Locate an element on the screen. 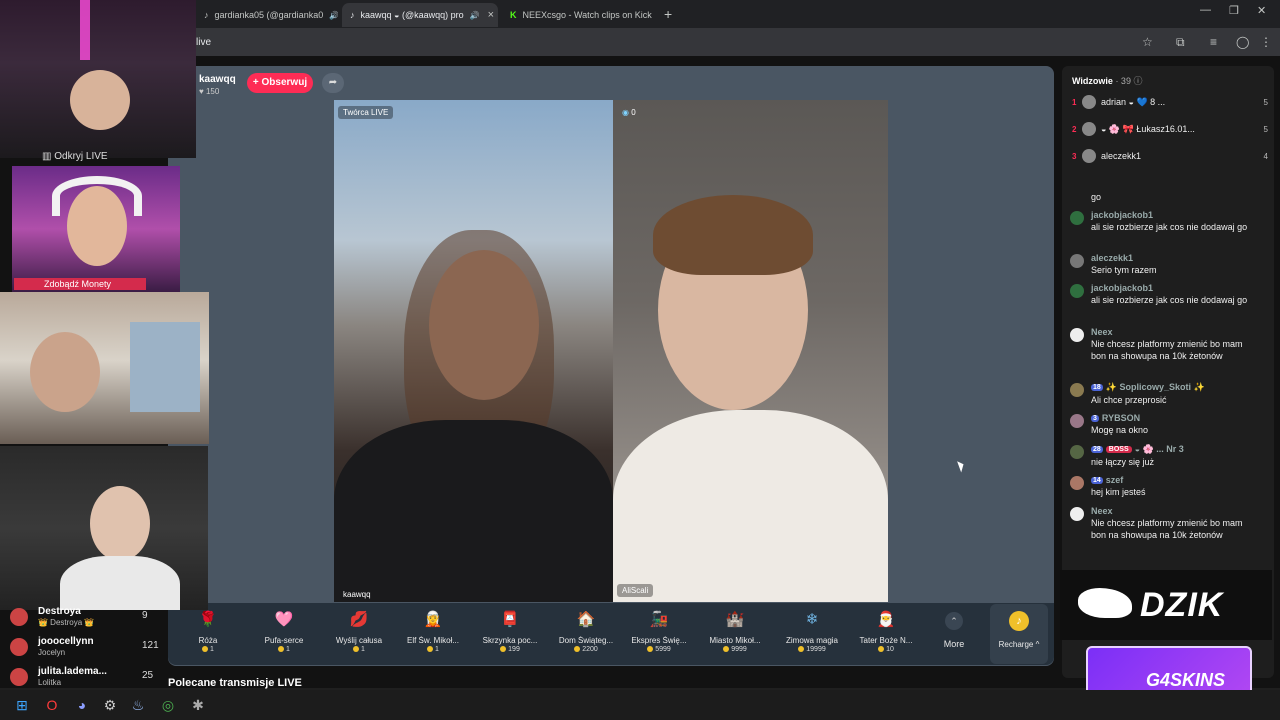  chat-username: ◒ 🌸 ... Nr 3 is located at coordinates (1159, 449).